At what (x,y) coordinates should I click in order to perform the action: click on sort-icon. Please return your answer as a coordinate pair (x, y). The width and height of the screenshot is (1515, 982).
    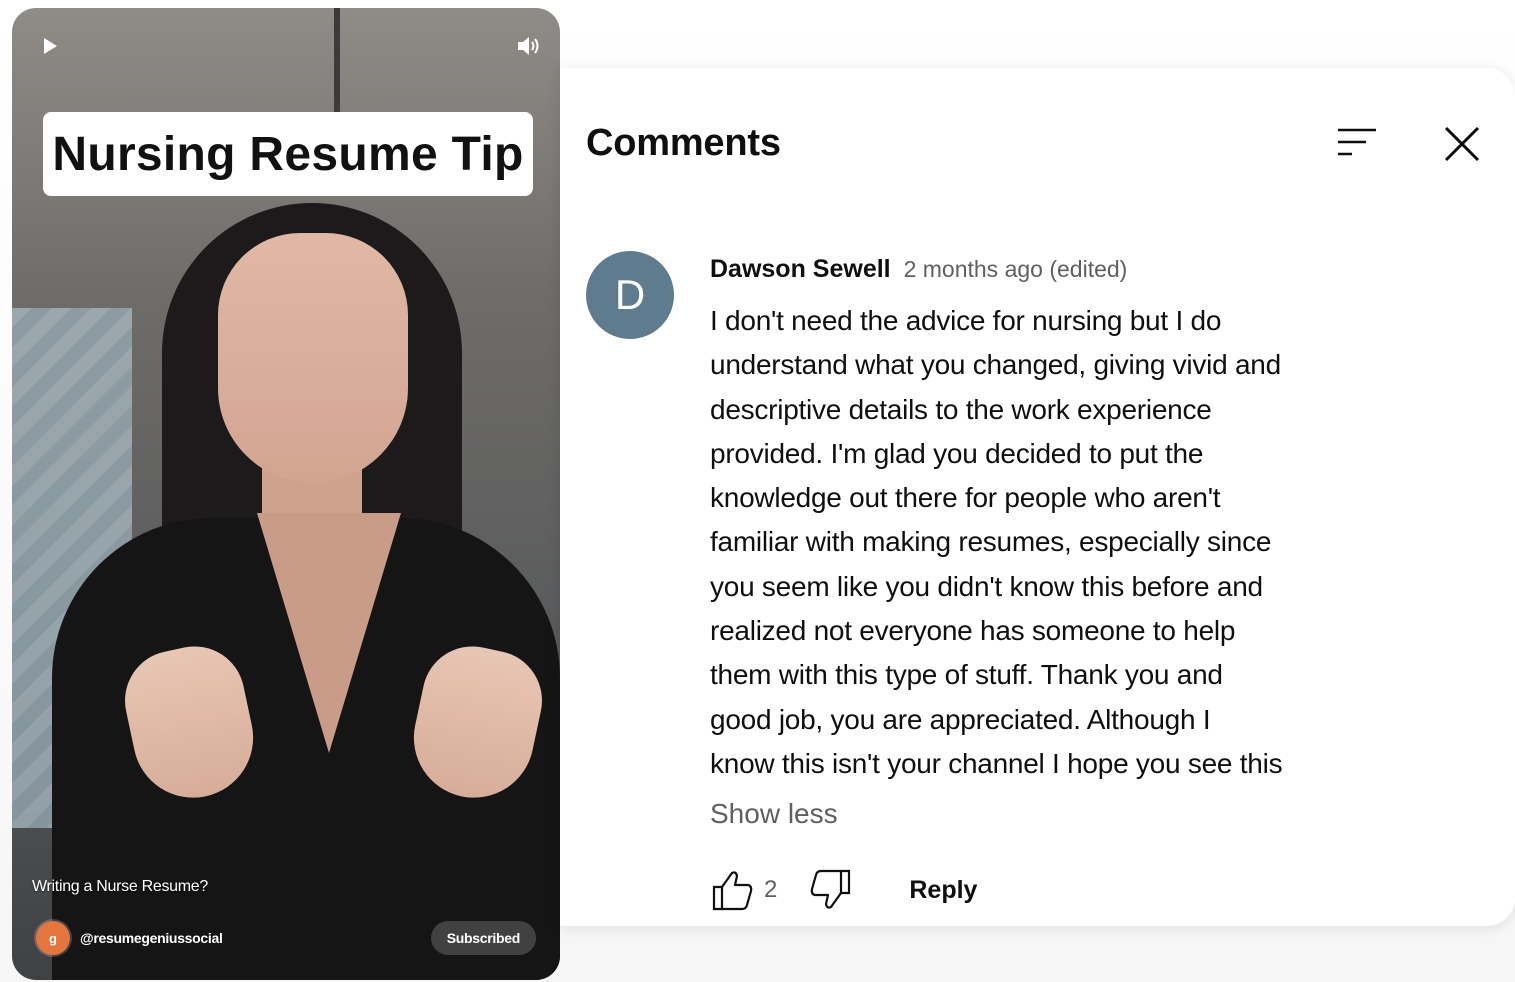
    Looking at the image, I should click on (1357, 144).